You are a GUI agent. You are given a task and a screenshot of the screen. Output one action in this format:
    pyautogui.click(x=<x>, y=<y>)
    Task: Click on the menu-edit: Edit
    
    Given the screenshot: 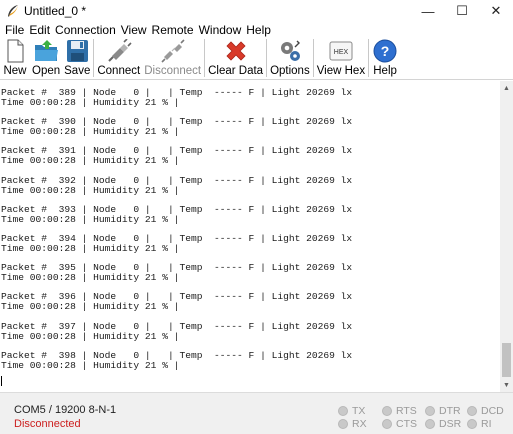 What is the action you would take?
    pyautogui.click(x=39, y=30)
    